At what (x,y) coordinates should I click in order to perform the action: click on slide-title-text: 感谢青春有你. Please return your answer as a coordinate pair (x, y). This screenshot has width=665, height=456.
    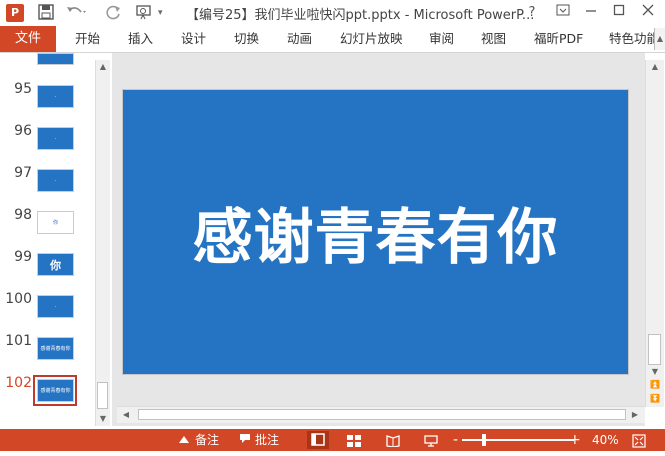
    Looking at the image, I should click on (376, 232).